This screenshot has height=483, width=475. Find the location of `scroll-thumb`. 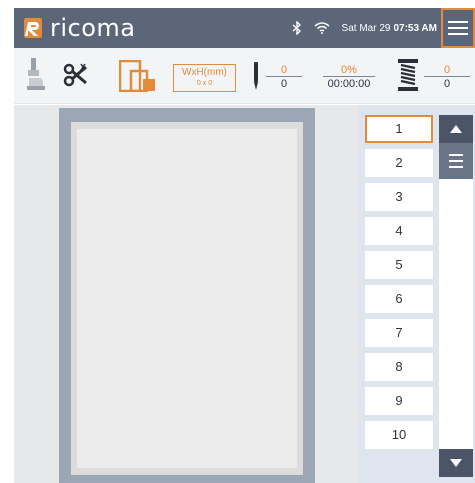

scroll-thumb is located at coordinates (456, 161).